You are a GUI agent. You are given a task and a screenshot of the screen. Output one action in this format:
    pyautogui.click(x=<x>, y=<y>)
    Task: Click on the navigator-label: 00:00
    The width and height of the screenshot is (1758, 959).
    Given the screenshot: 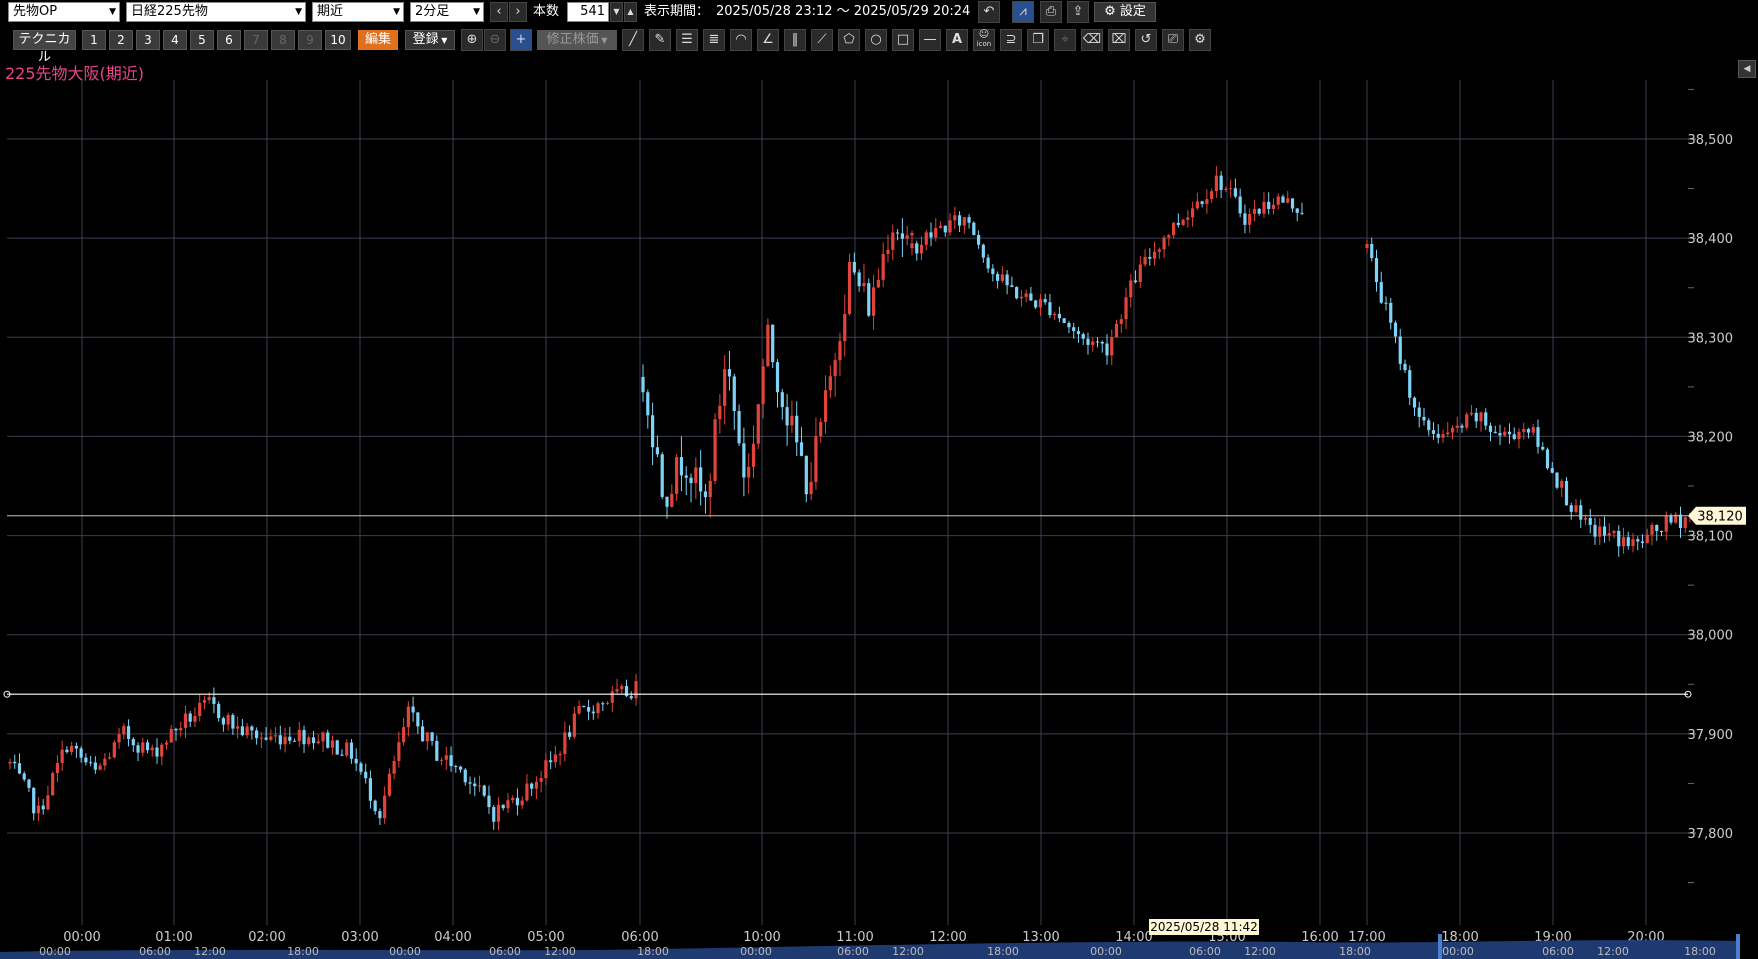 What is the action you would take?
    pyautogui.click(x=1106, y=951)
    